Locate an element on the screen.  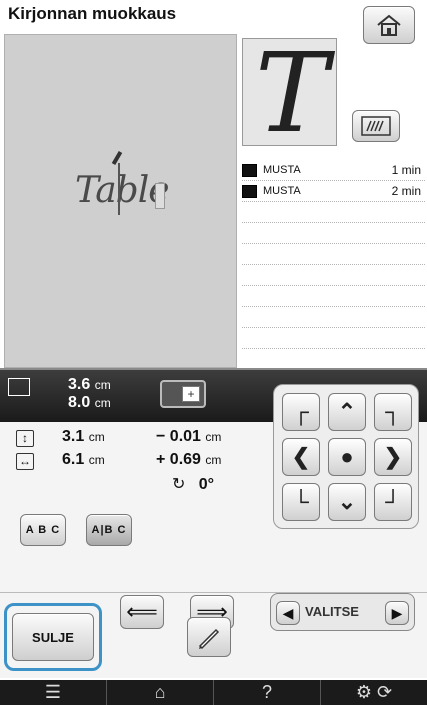
list-item: MUSTA 2 min is located at coordinates (333, 191).